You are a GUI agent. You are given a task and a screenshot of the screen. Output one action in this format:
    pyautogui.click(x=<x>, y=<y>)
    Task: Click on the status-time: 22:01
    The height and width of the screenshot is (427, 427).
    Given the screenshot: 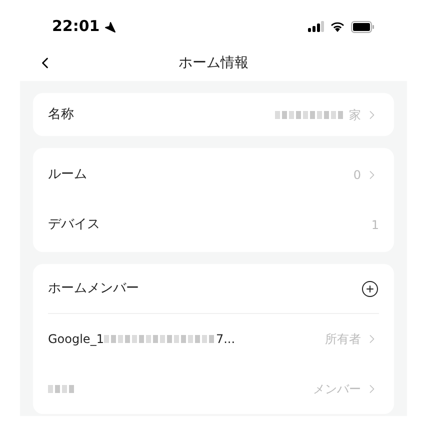 What is the action you would take?
    pyautogui.click(x=76, y=27)
    